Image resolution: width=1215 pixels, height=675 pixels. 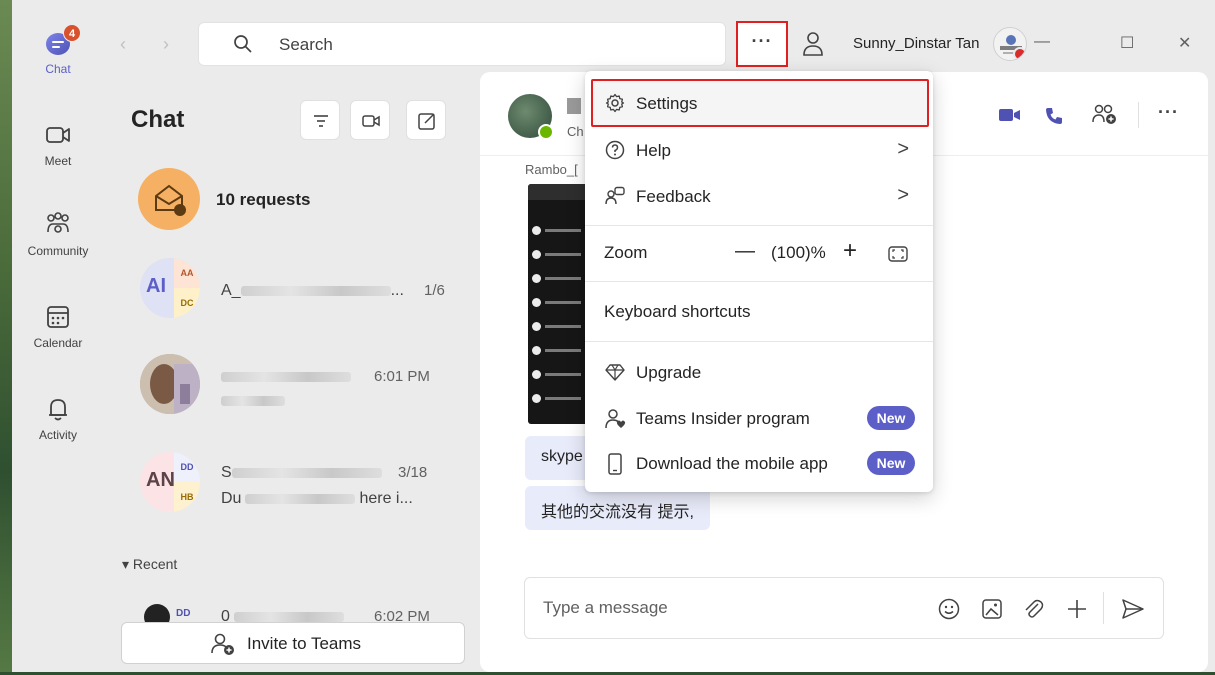 What do you see at coordinates (243, 44) in the screenshot?
I see `search-icon` at bounding box center [243, 44].